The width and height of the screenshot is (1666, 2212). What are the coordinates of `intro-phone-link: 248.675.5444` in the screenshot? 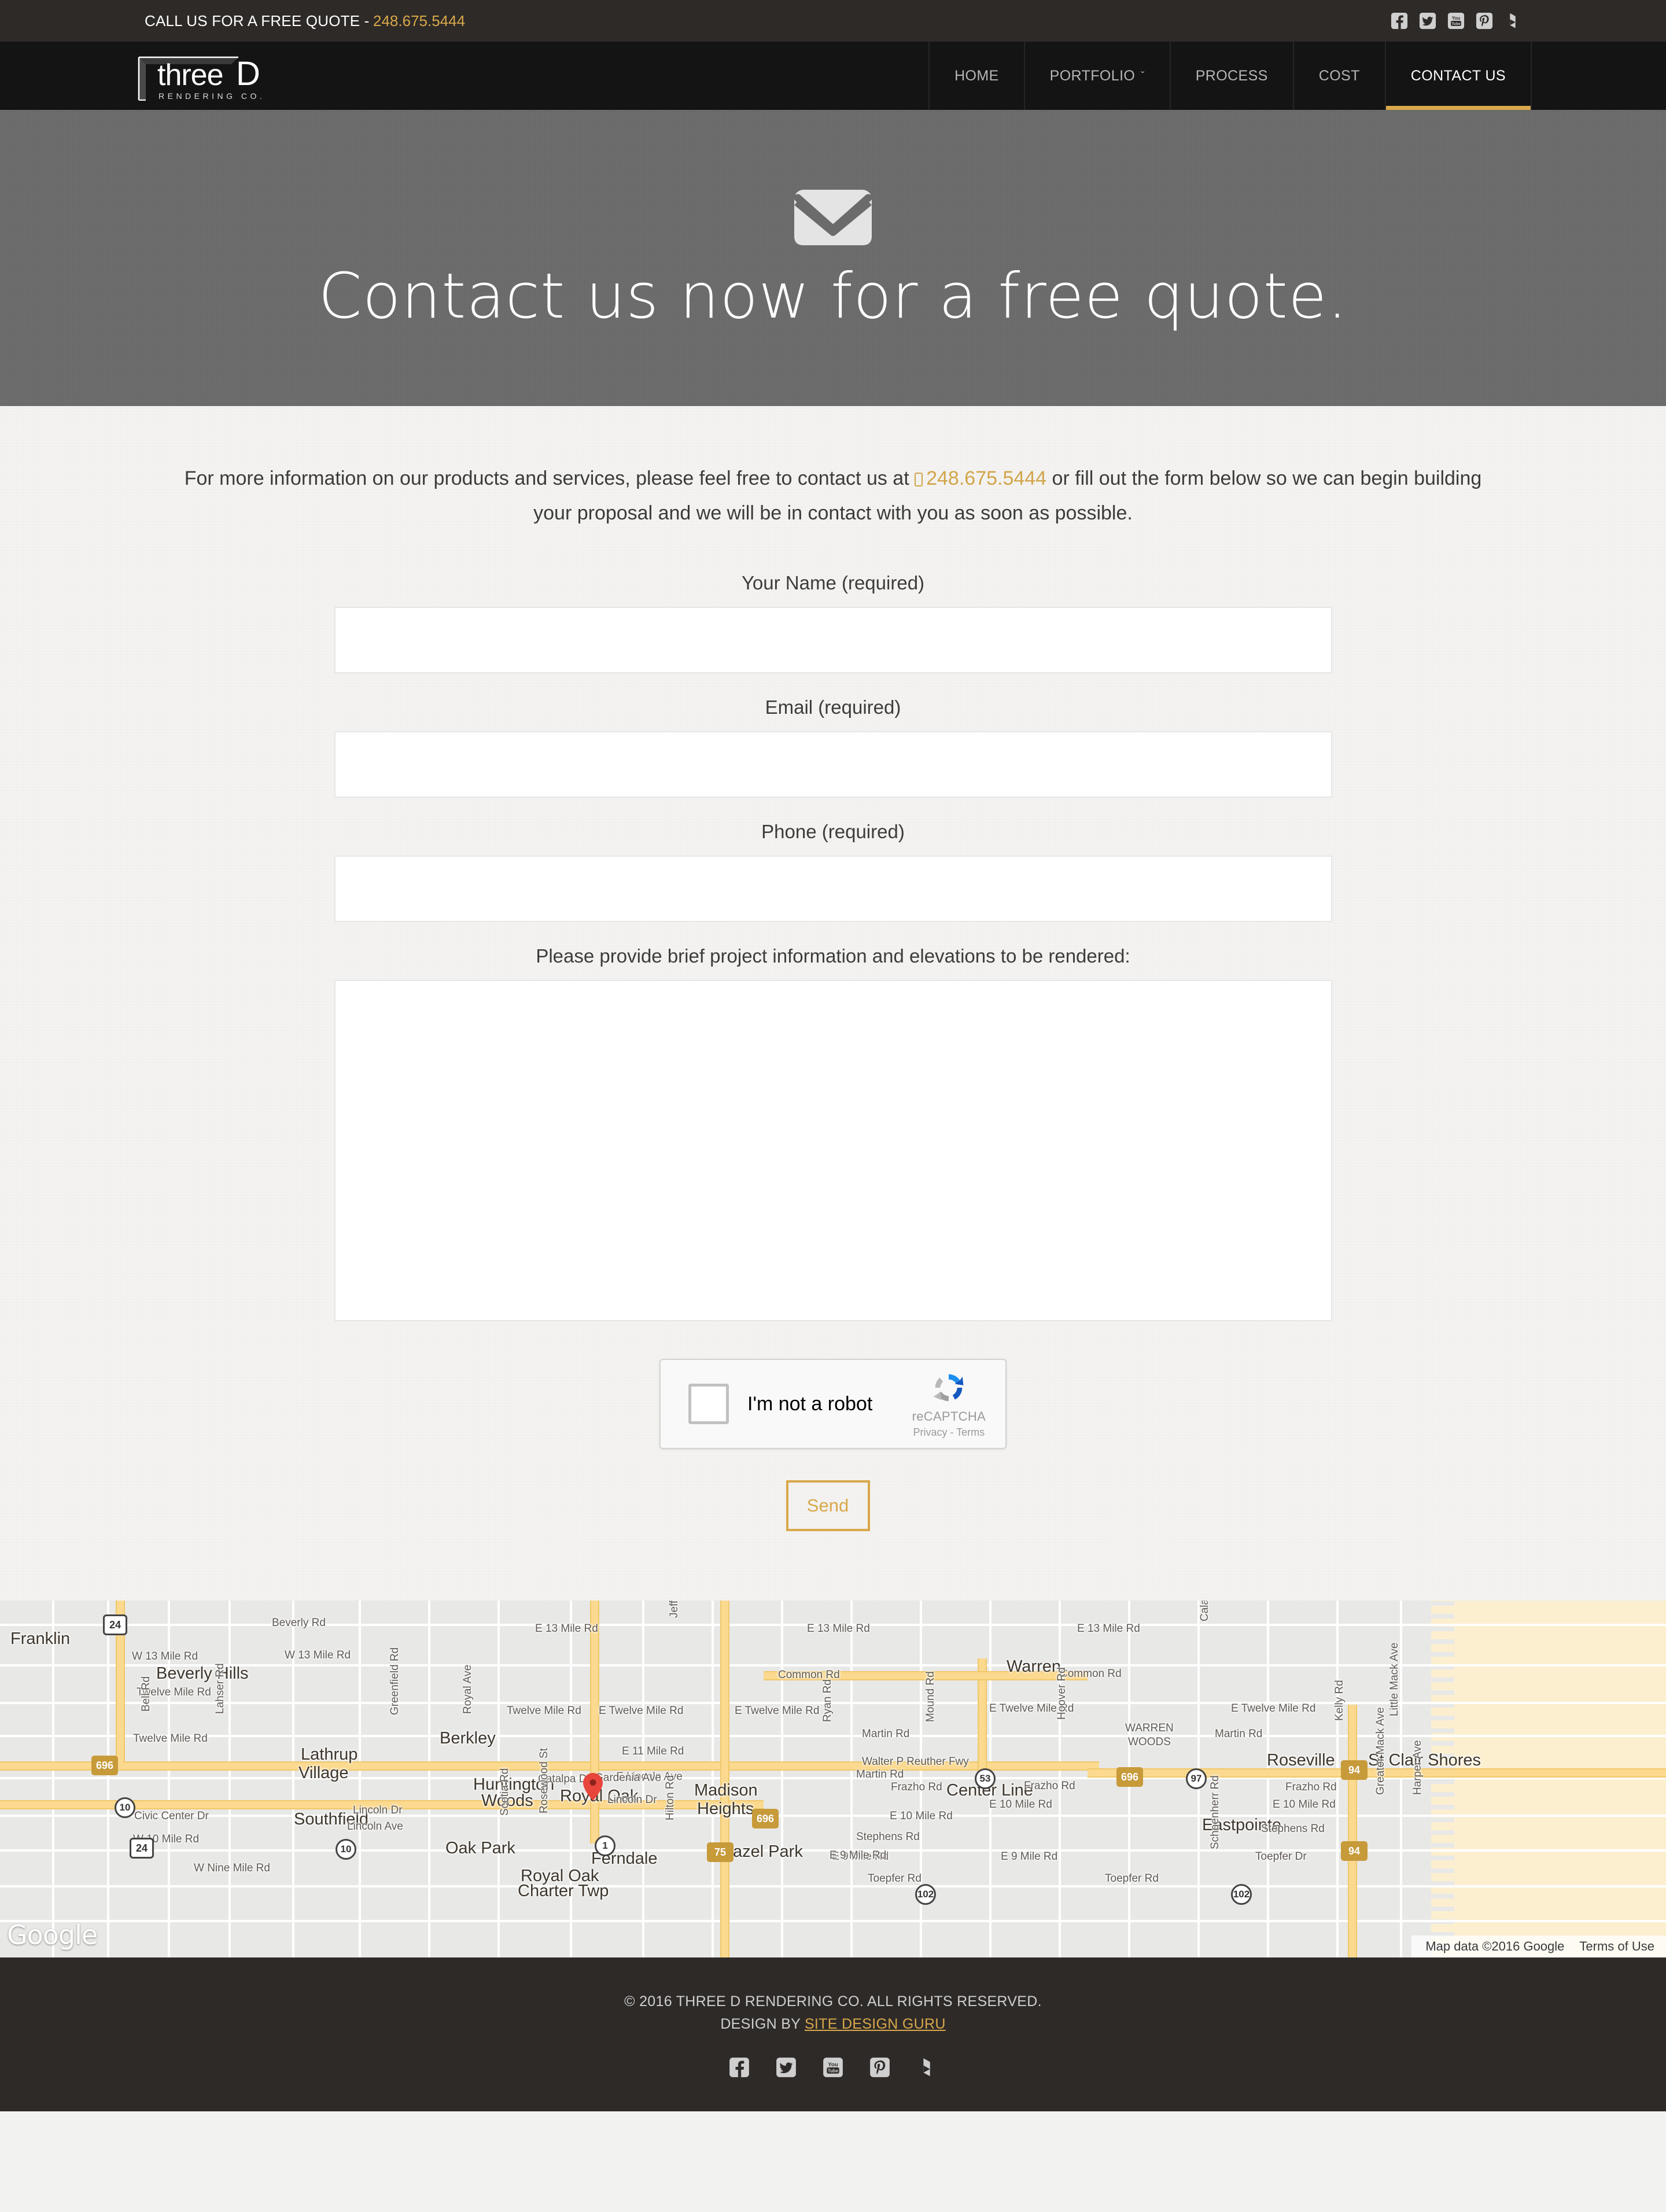 It's located at (986, 478).